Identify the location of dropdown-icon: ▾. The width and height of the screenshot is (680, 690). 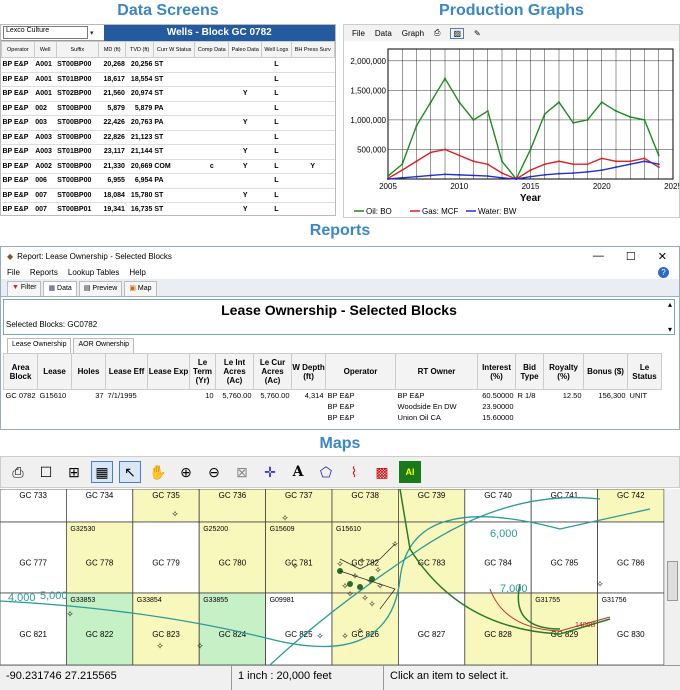
(92, 33).